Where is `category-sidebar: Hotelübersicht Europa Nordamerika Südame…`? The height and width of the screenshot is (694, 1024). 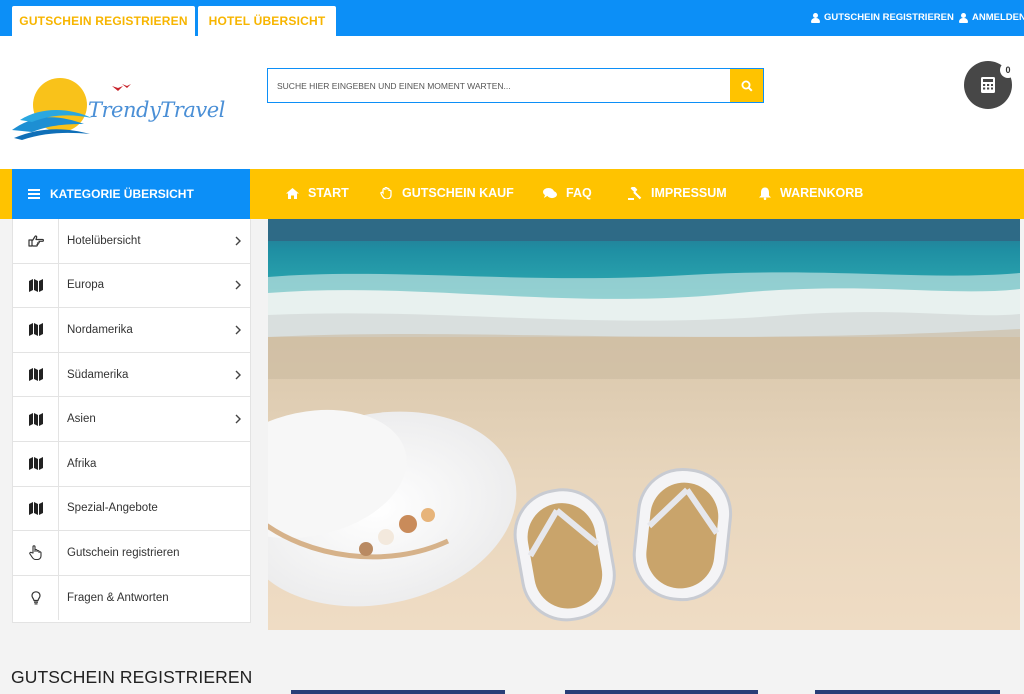
category-sidebar: Hotelübersicht Europa Nordamerika Südame… is located at coordinates (131, 421).